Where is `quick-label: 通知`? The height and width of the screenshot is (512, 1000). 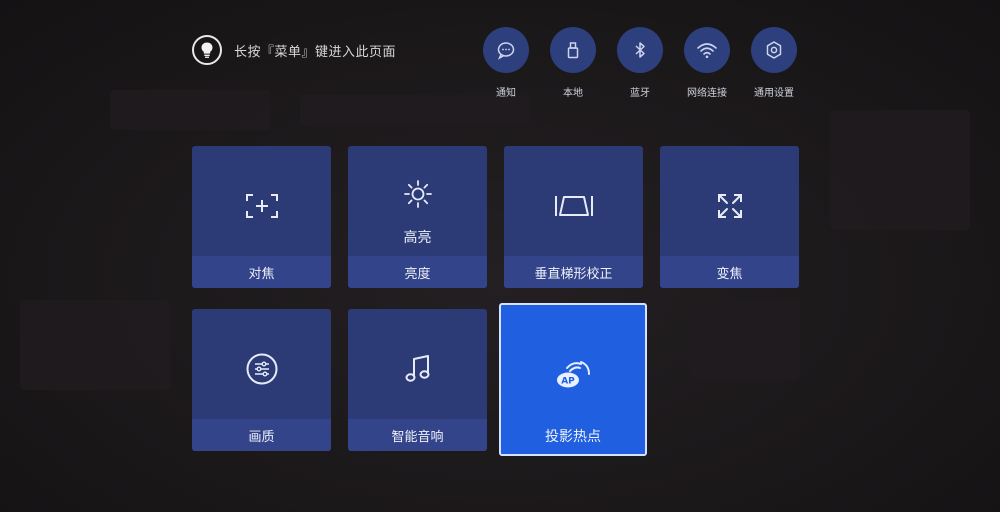
quick-label: 通知 is located at coordinates (506, 93).